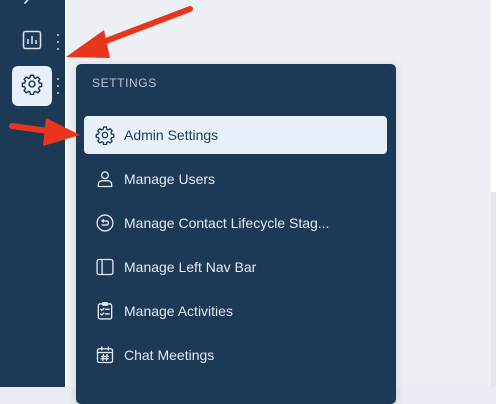  What do you see at coordinates (105, 311) in the screenshot?
I see `checklist-icon` at bounding box center [105, 311].